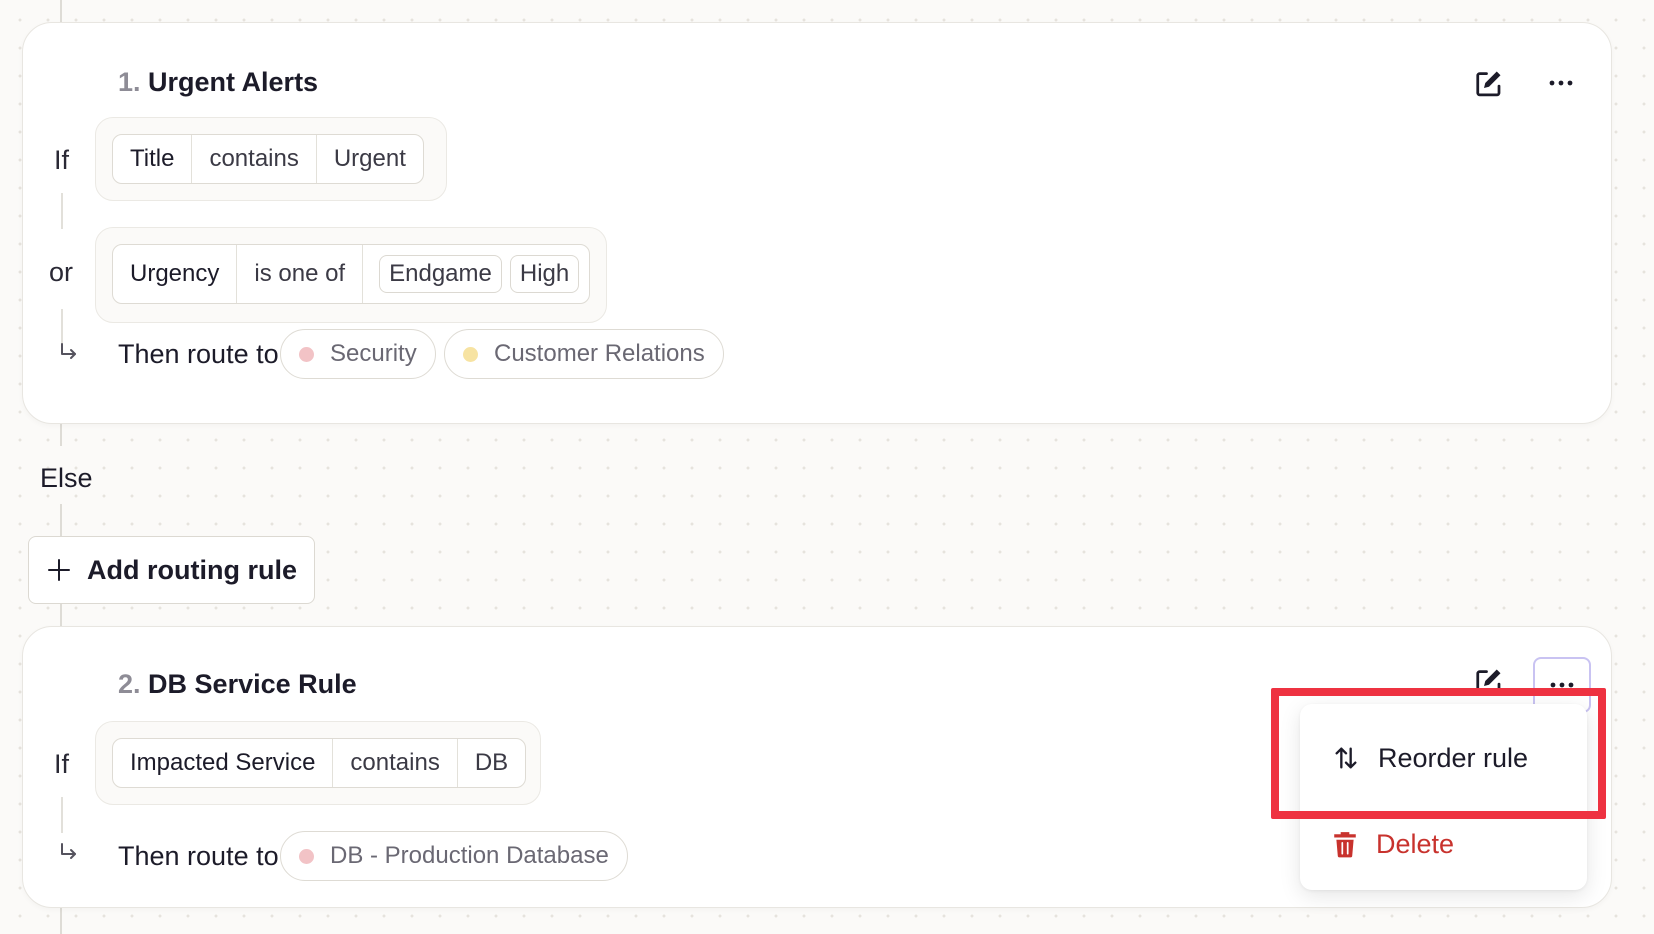 This screenshot has width=1654, height=934. I want to click on condition-group: Impacted Service contains DB, so click(318, 763).